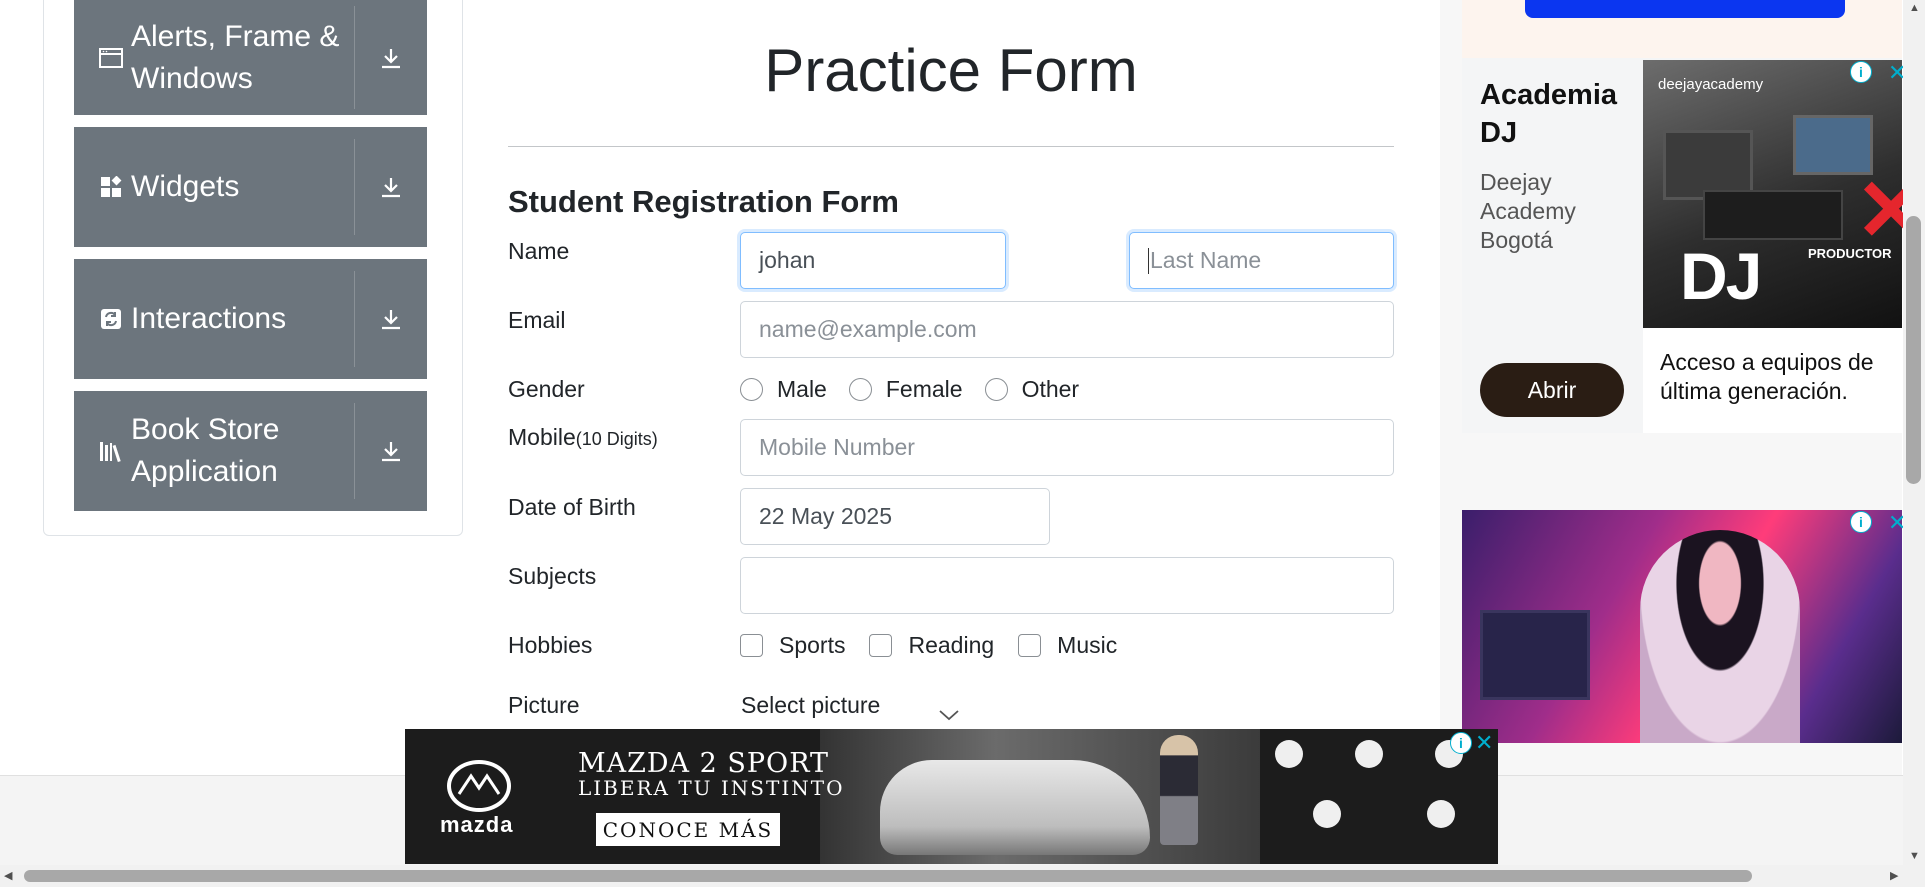 This screenshot has width=1925, height=887. Describe the element at coordinates (111, 451) in the screenshot. I see `books-icon` at that location.